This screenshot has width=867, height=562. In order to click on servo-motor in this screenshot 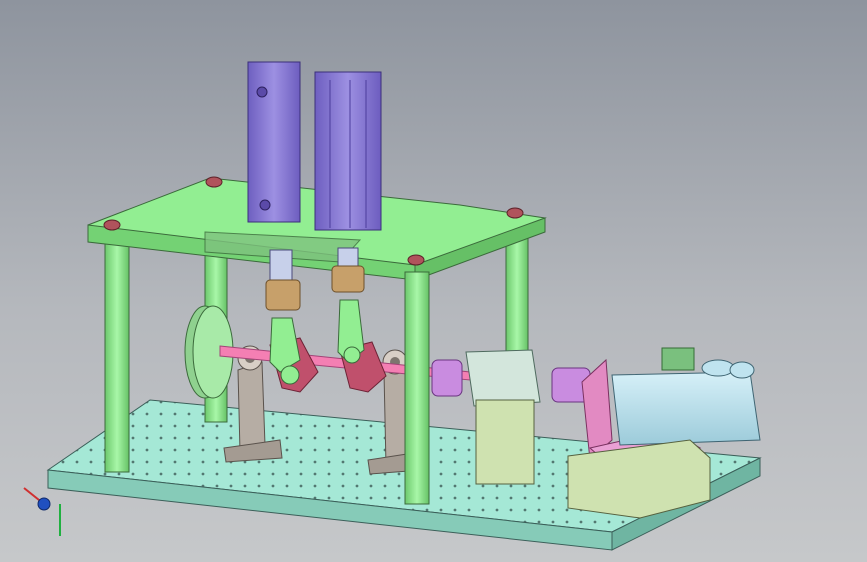, I will do `click(686, 402)`.